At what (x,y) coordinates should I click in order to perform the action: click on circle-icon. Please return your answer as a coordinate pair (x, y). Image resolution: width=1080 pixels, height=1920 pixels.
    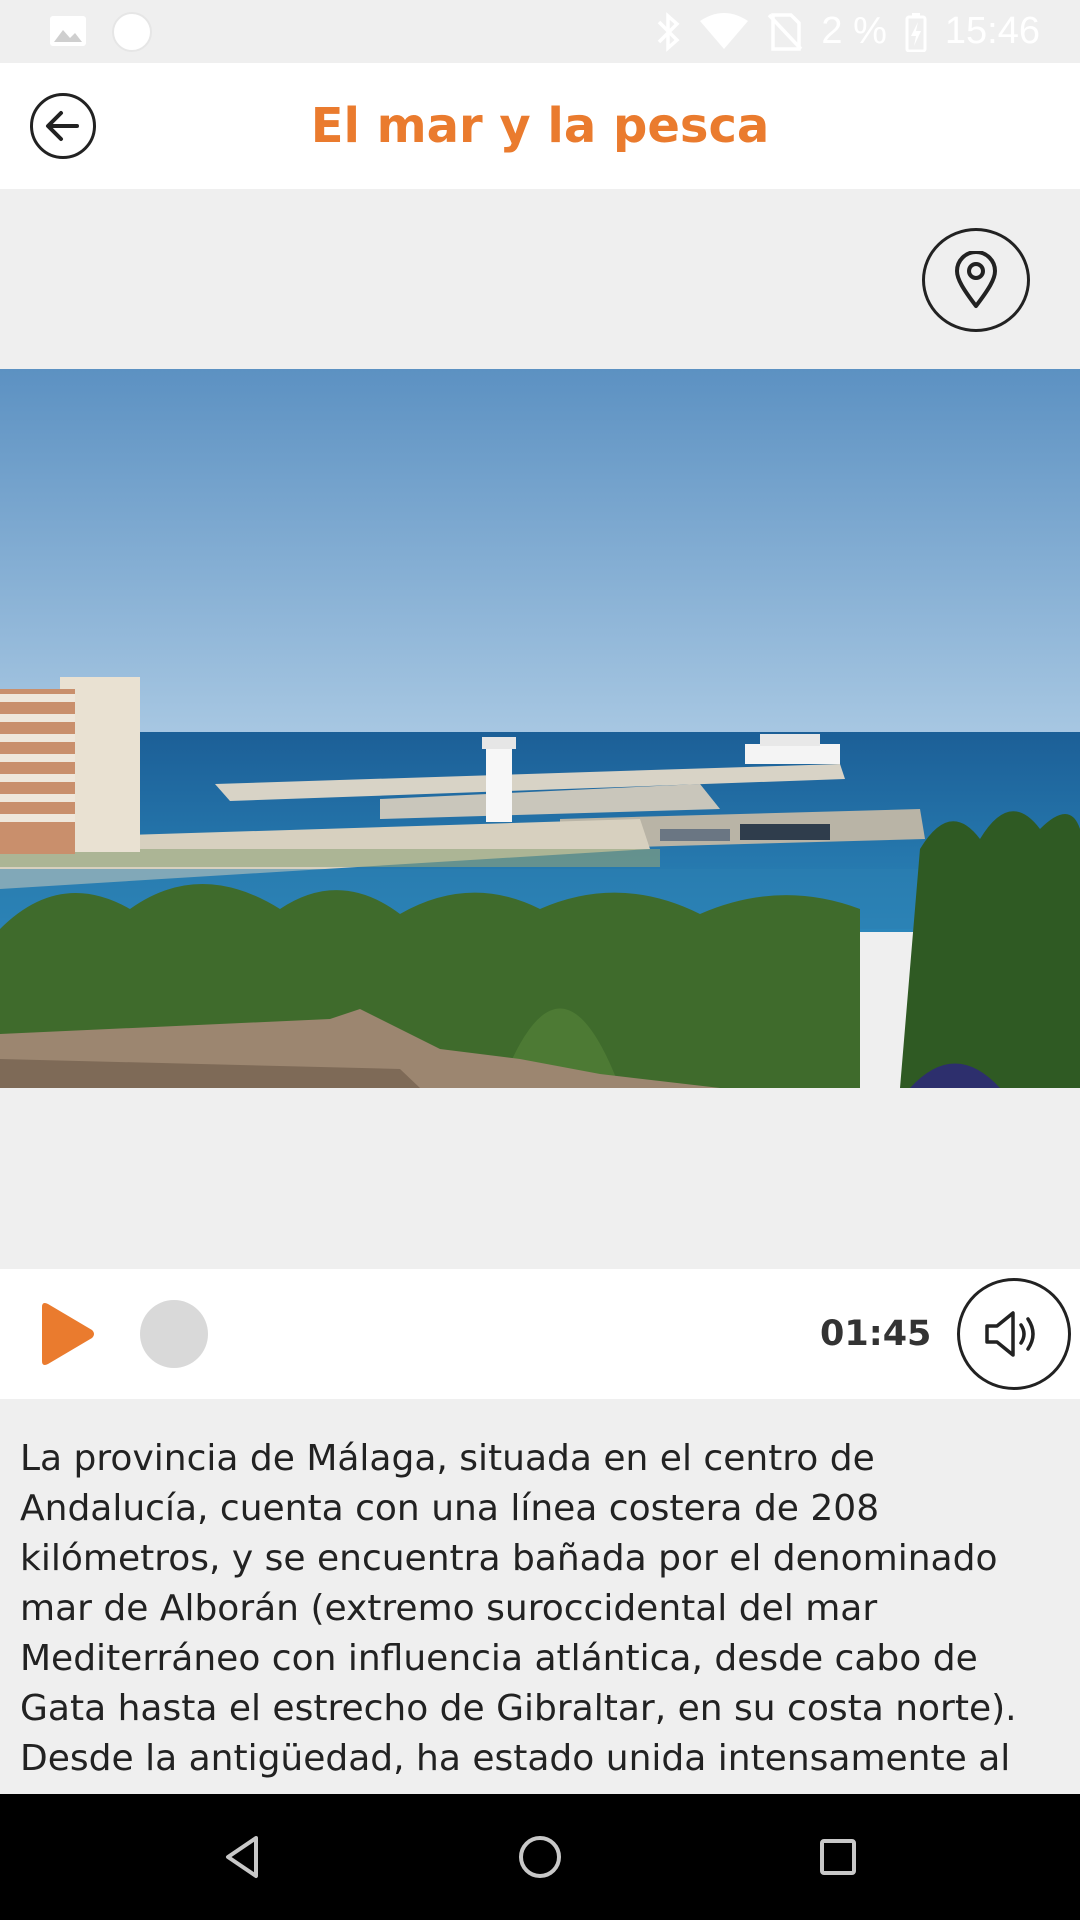
    Looking at the image, I should click on (132, 32).